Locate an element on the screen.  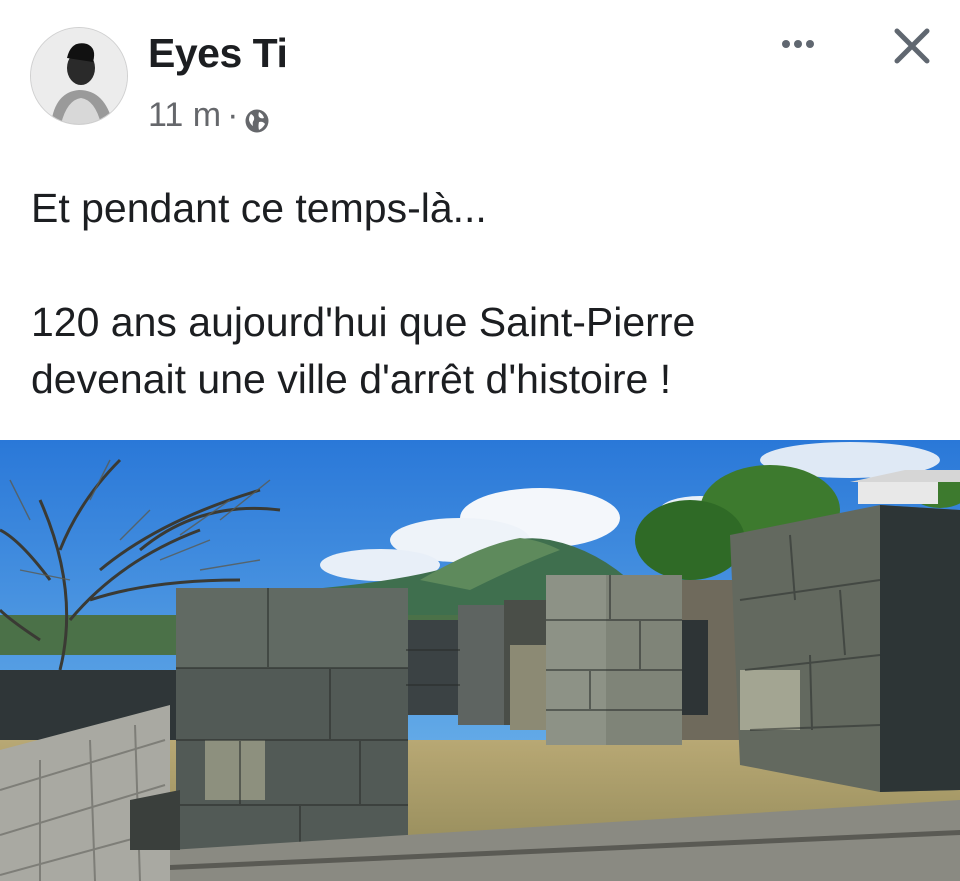
author-avatar is located at coordinates (79, 76).